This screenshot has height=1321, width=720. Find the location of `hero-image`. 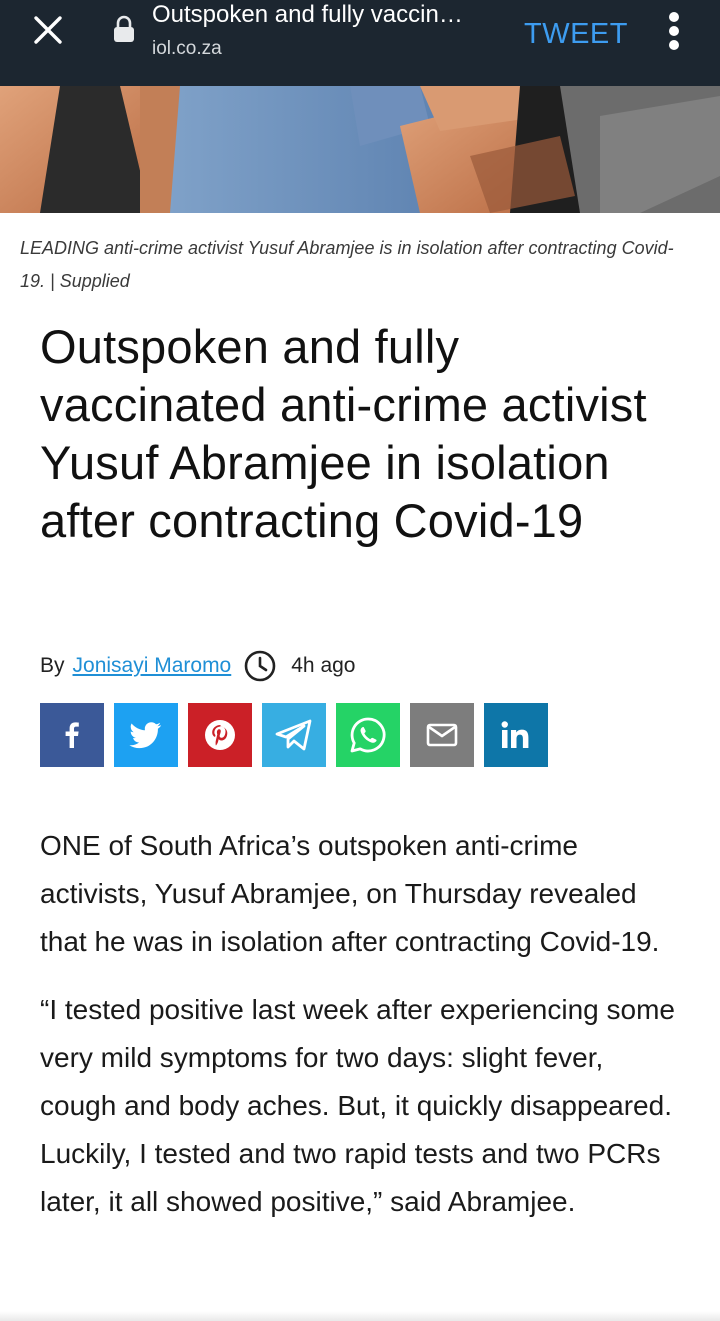

hero-image is located at coordinates (360, 149).